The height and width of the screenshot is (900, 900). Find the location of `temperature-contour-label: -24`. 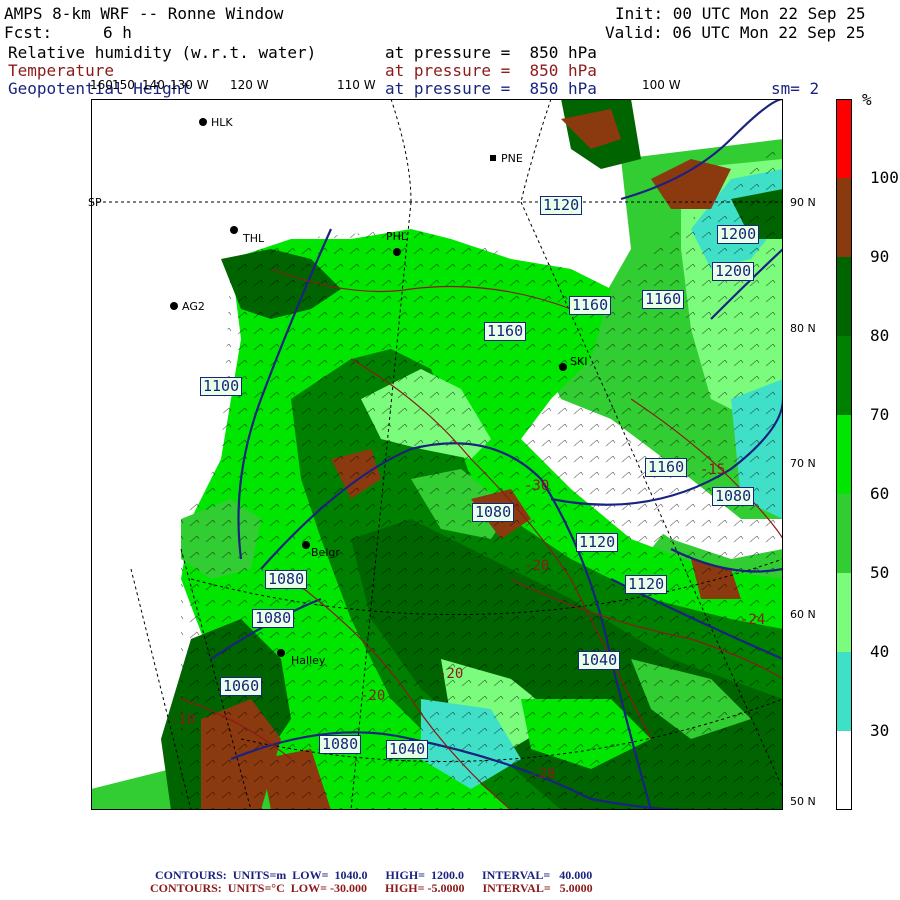

temperature-contour-label: -24 is located at coordinates (753, 620).